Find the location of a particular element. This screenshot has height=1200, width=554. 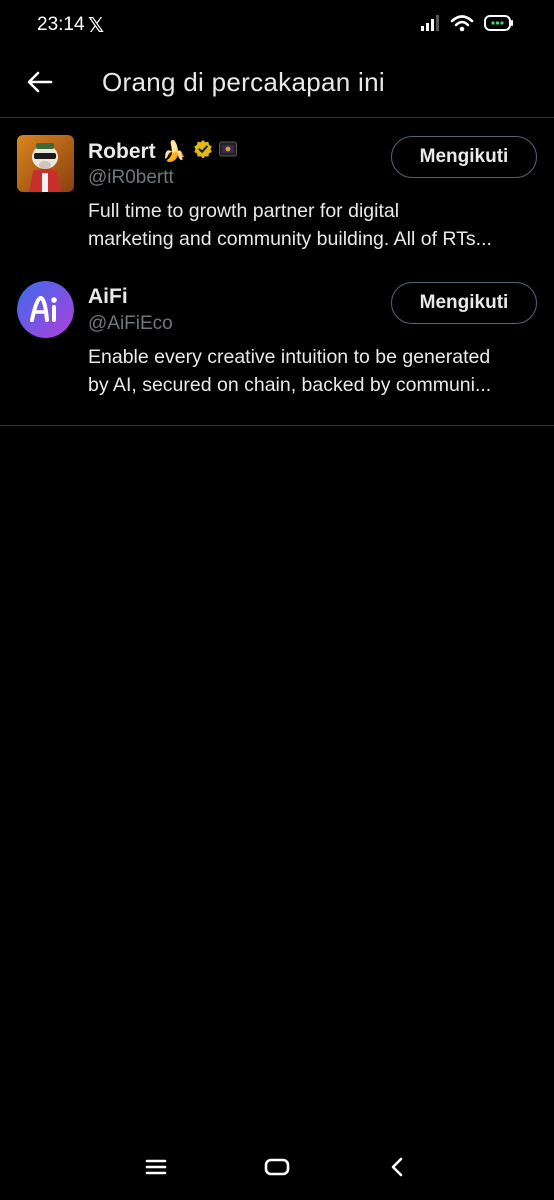

status-bar: 23:14 𝕏 is located at coordinates (277, 25).